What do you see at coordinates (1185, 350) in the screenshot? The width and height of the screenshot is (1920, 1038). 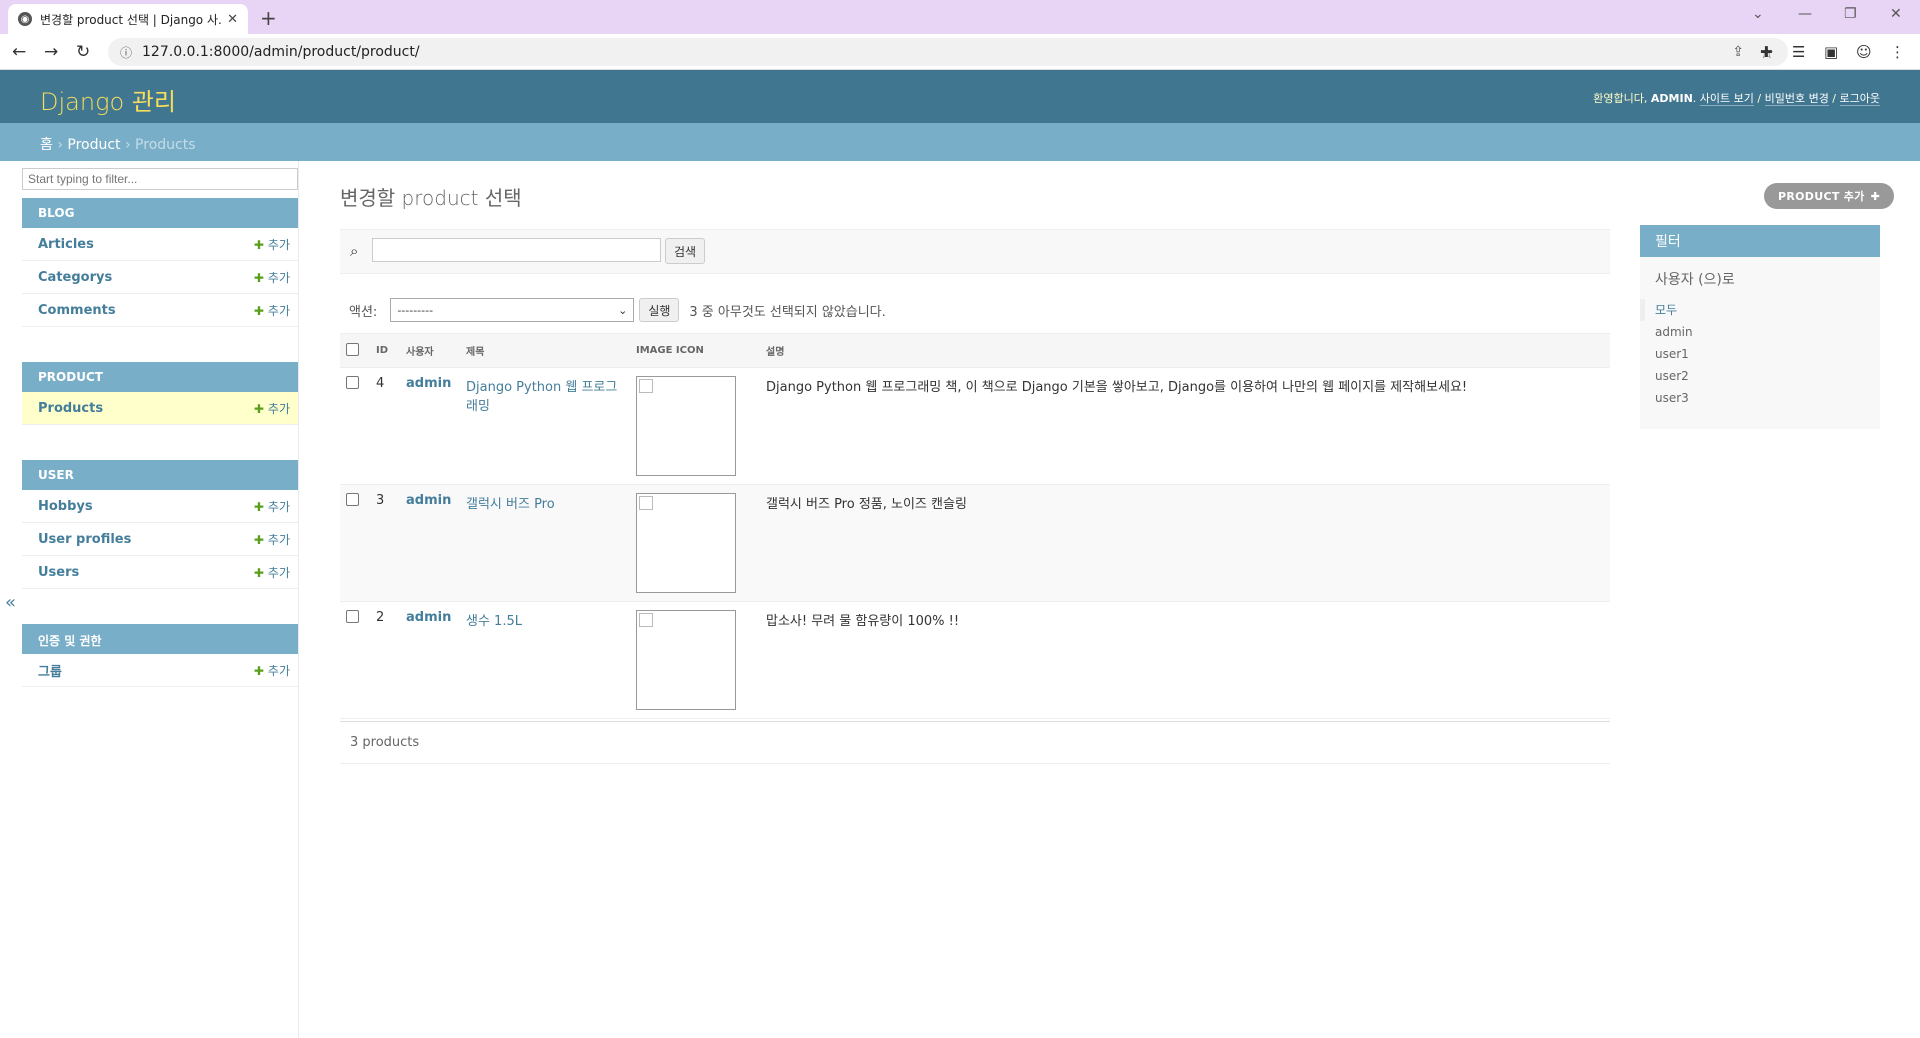 I see `column-header-desc: 설명` at bounding box center [1185, 350].